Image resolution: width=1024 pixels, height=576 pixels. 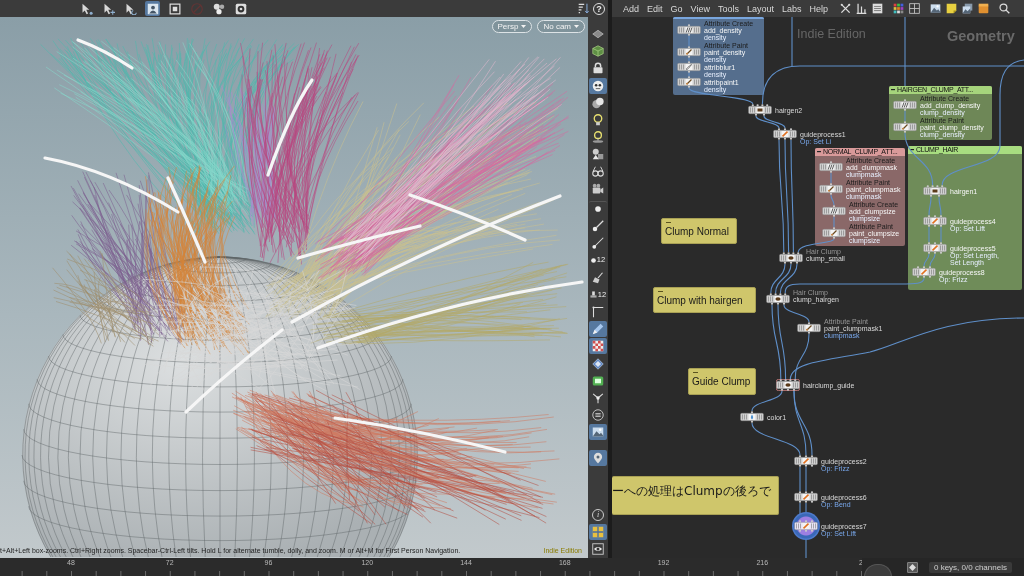 I want to click on checker-icon, so click(x=598, y=346).